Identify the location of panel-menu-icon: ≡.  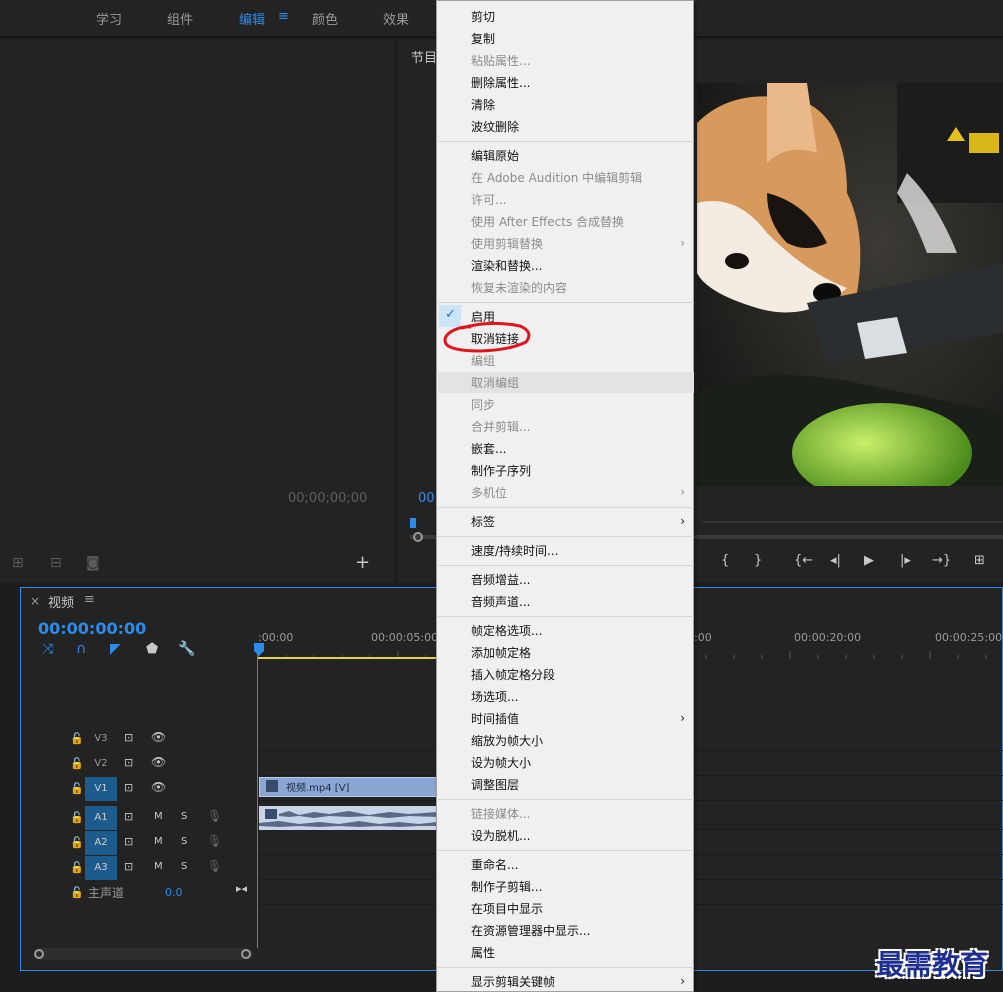
(89, 599).